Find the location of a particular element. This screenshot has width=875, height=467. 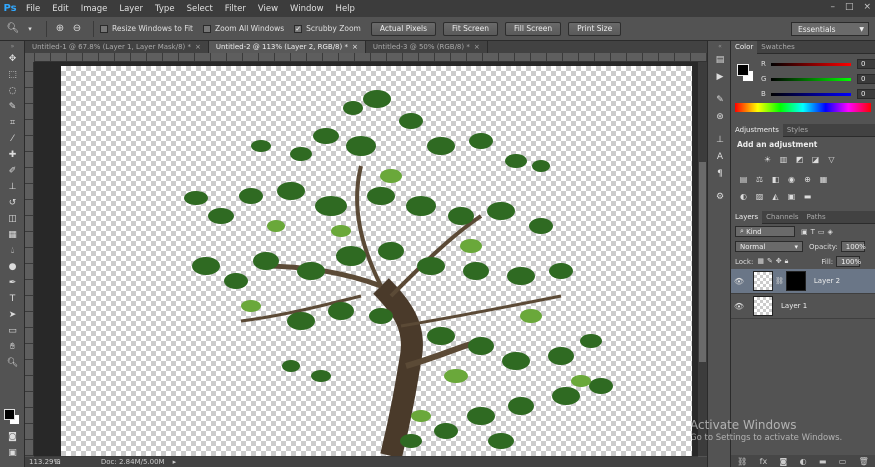

tool-presets-icon: ⚙ is located at coordinates (720, 196).